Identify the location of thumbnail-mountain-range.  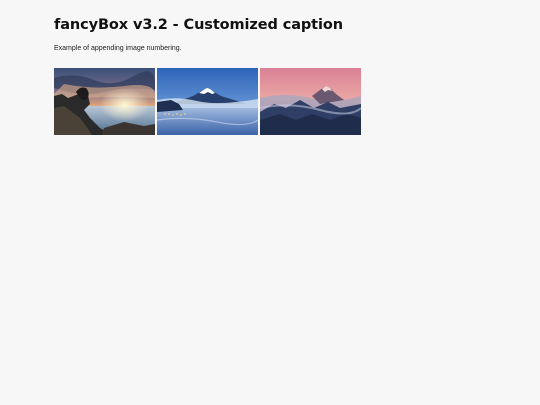
(310, 101).